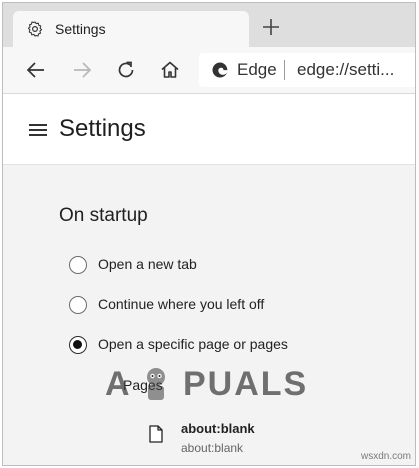 The image size is (419, 468). What do you see at coordinates (170, 70) in the screenshot?
I see `home-icon` at bounding box center [170, 70].